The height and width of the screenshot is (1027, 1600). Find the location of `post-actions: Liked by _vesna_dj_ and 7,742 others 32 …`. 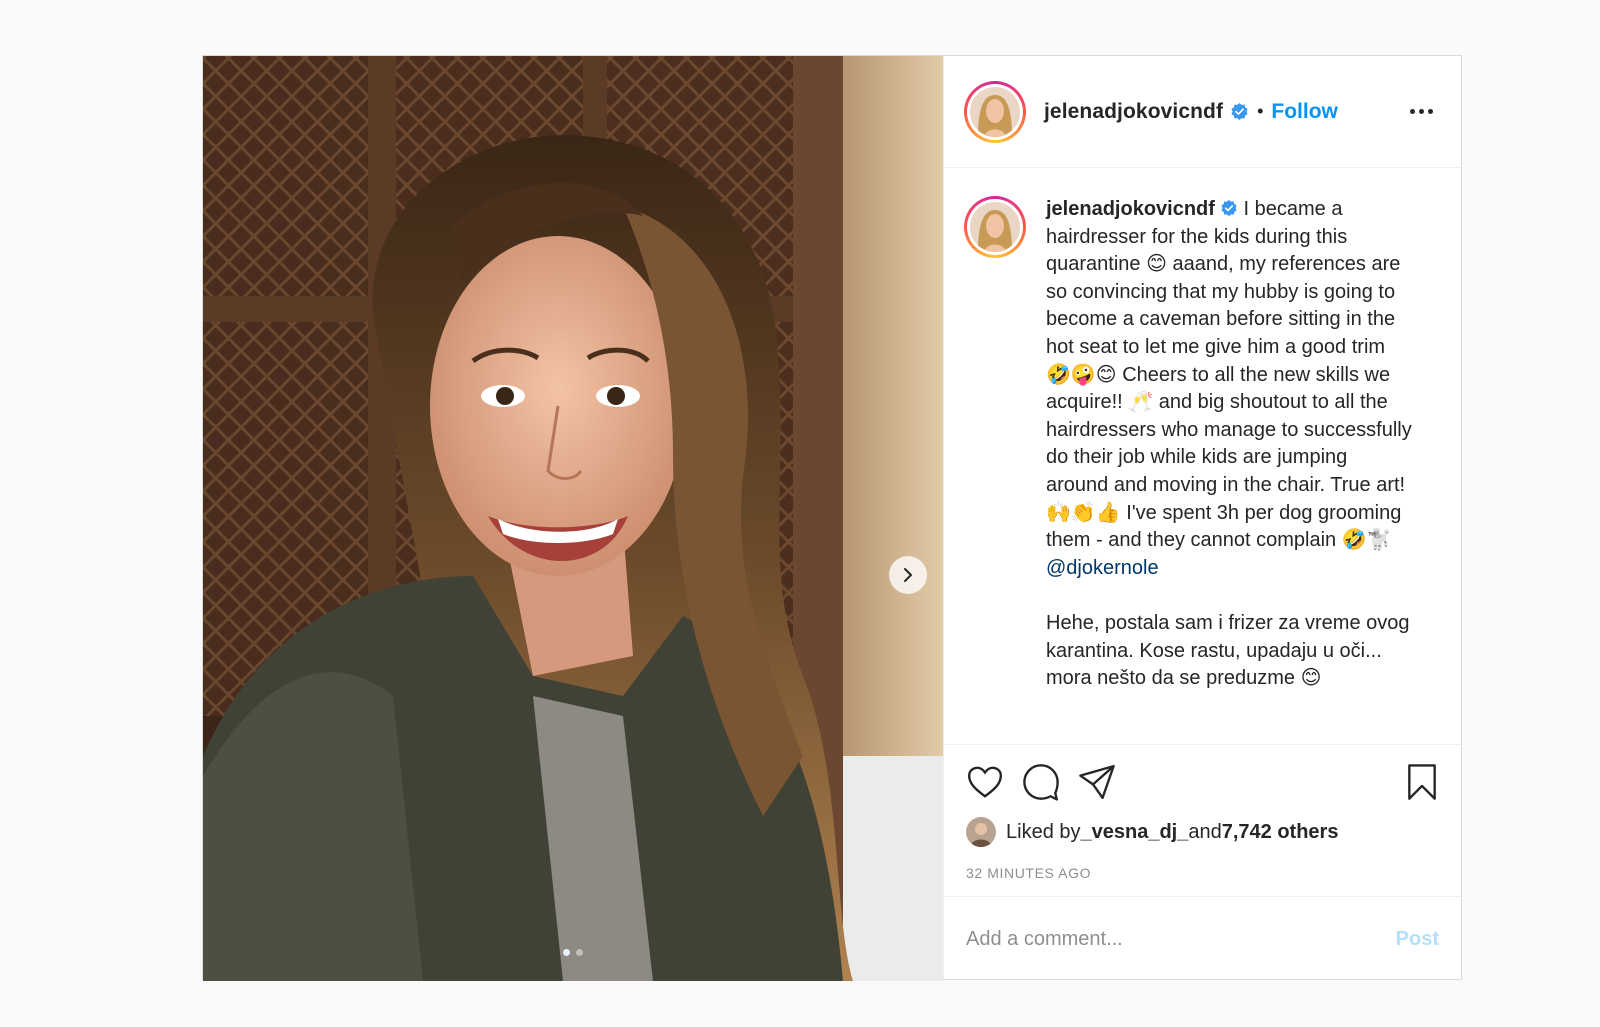

post-actions: Liked by _vesna_dj_ and 7,742 others 32 … is located at coordinates (1202, 820).